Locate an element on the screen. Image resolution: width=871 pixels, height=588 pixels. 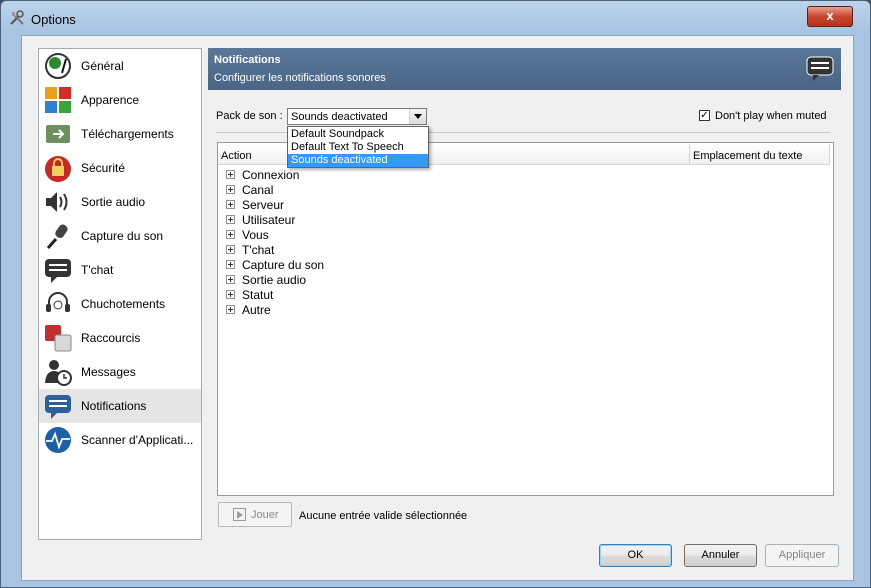
chat-icon is located at coordinates (58, 271).